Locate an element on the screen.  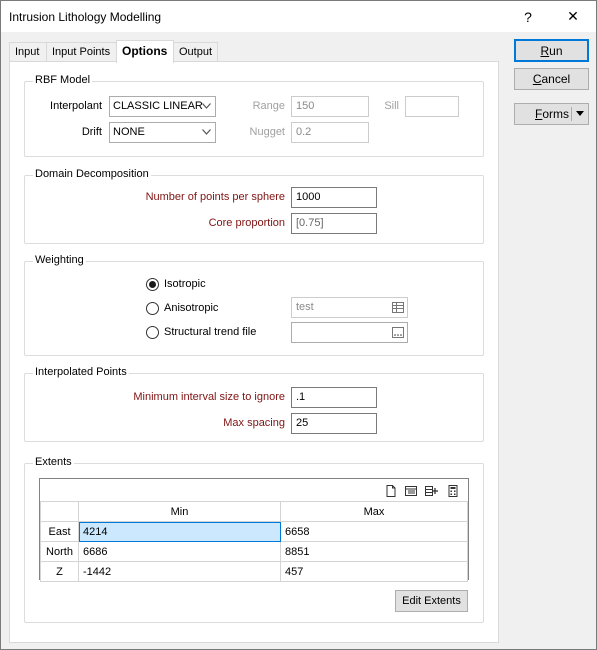
max-spacing-input: 25 is located at coordinates (334, 423).